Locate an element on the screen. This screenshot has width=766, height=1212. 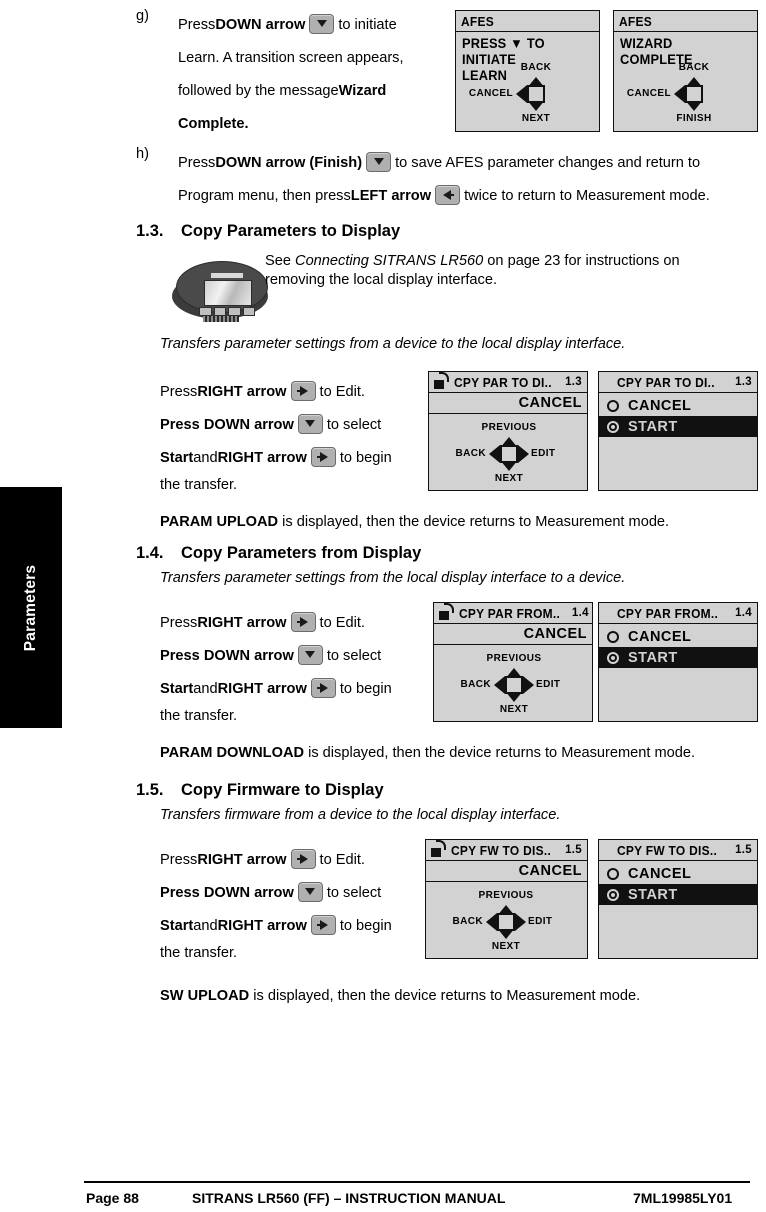
lcd-body: WIZARD COMPLETE BACK FINISH CANCEL is located at coordinates (685, 81).